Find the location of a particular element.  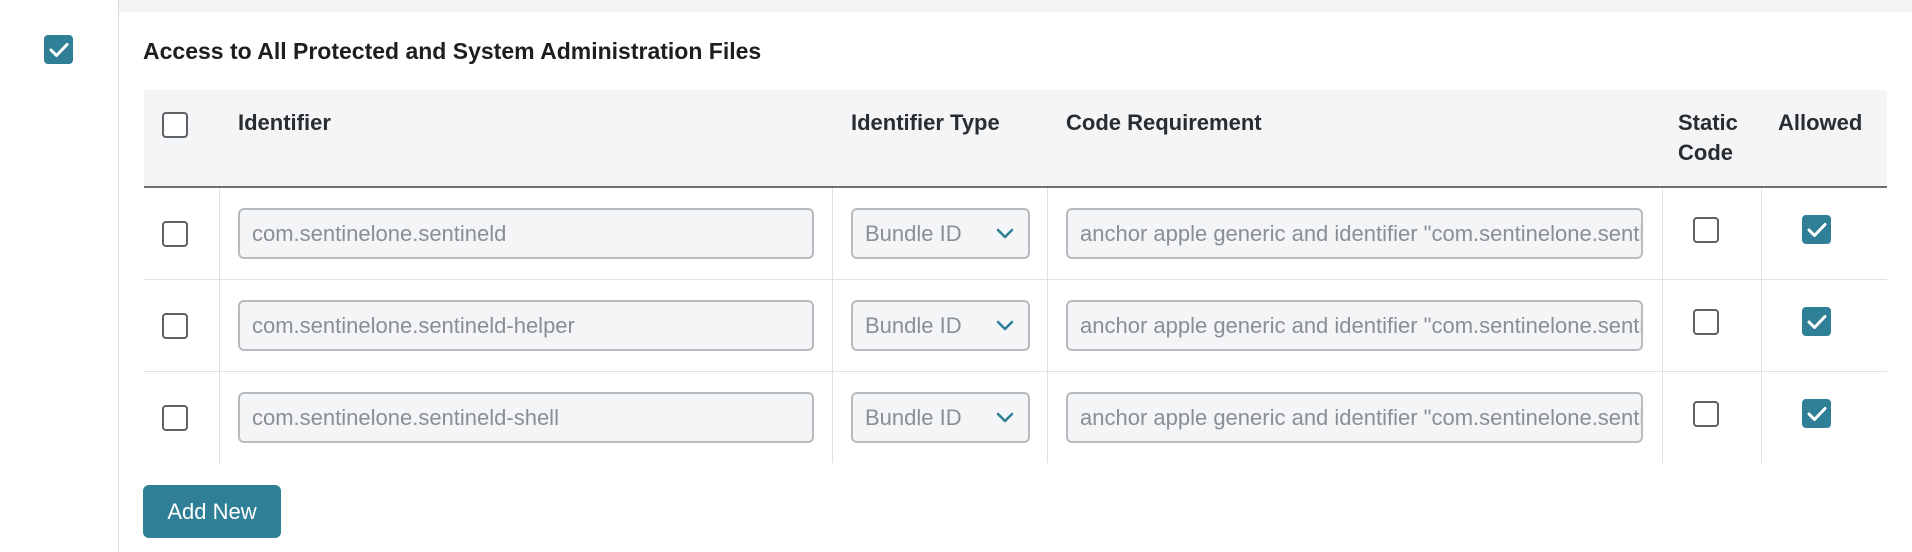

section-enable-checkbox is located at coordinates (58, 49).